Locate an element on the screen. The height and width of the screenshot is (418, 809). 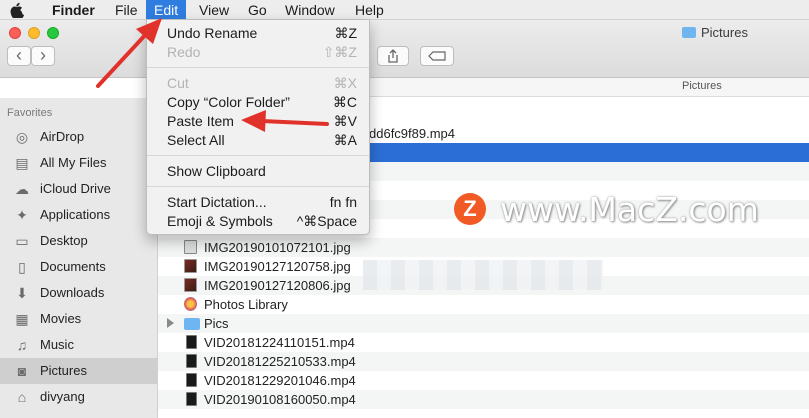
menu-bar: Finder File Edit View Go Window Help is located at coordinates (404, 10).